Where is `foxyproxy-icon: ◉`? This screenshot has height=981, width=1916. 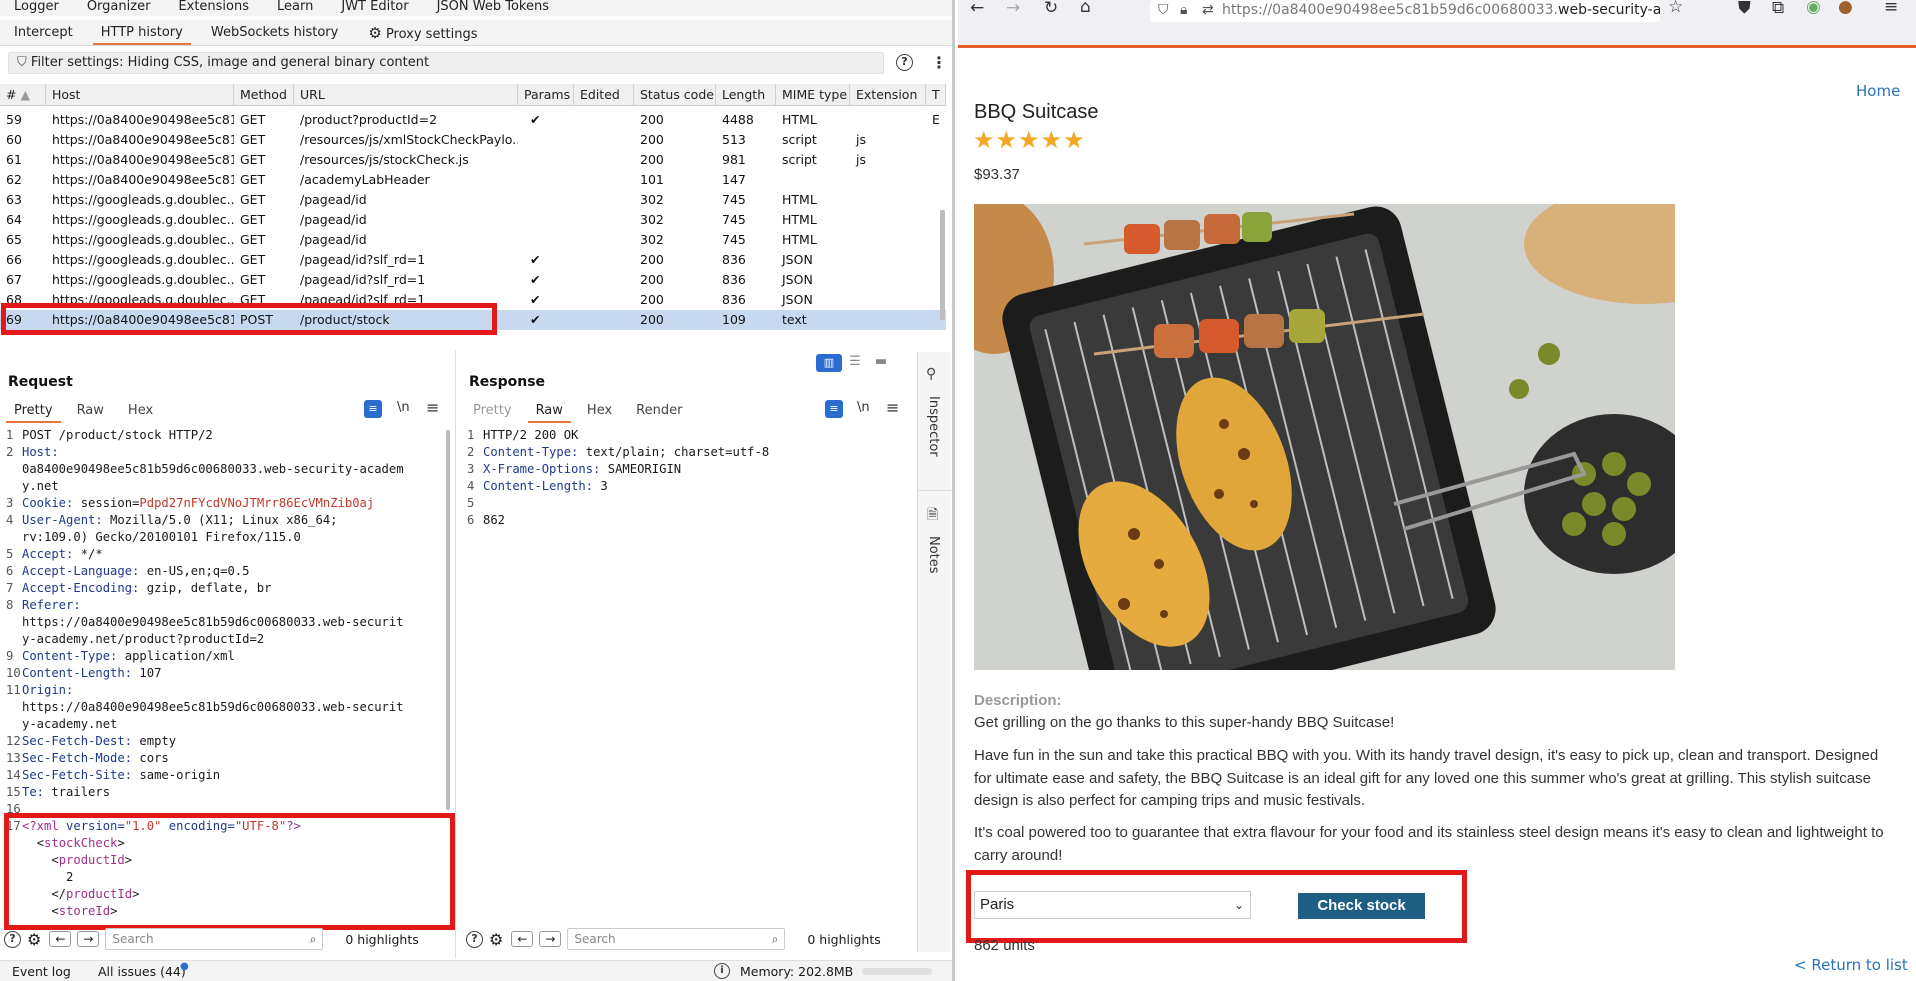
foxyproxy-icon: ◉ is located at coordinates (1813, 8).